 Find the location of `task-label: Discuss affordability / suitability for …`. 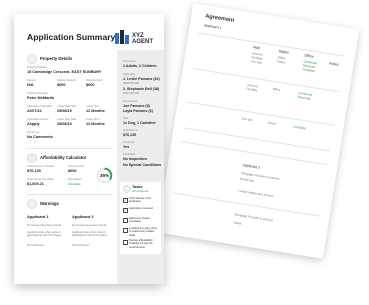

task-label: Discuss affordability / suitability for … is located at coordinates (141, 244).